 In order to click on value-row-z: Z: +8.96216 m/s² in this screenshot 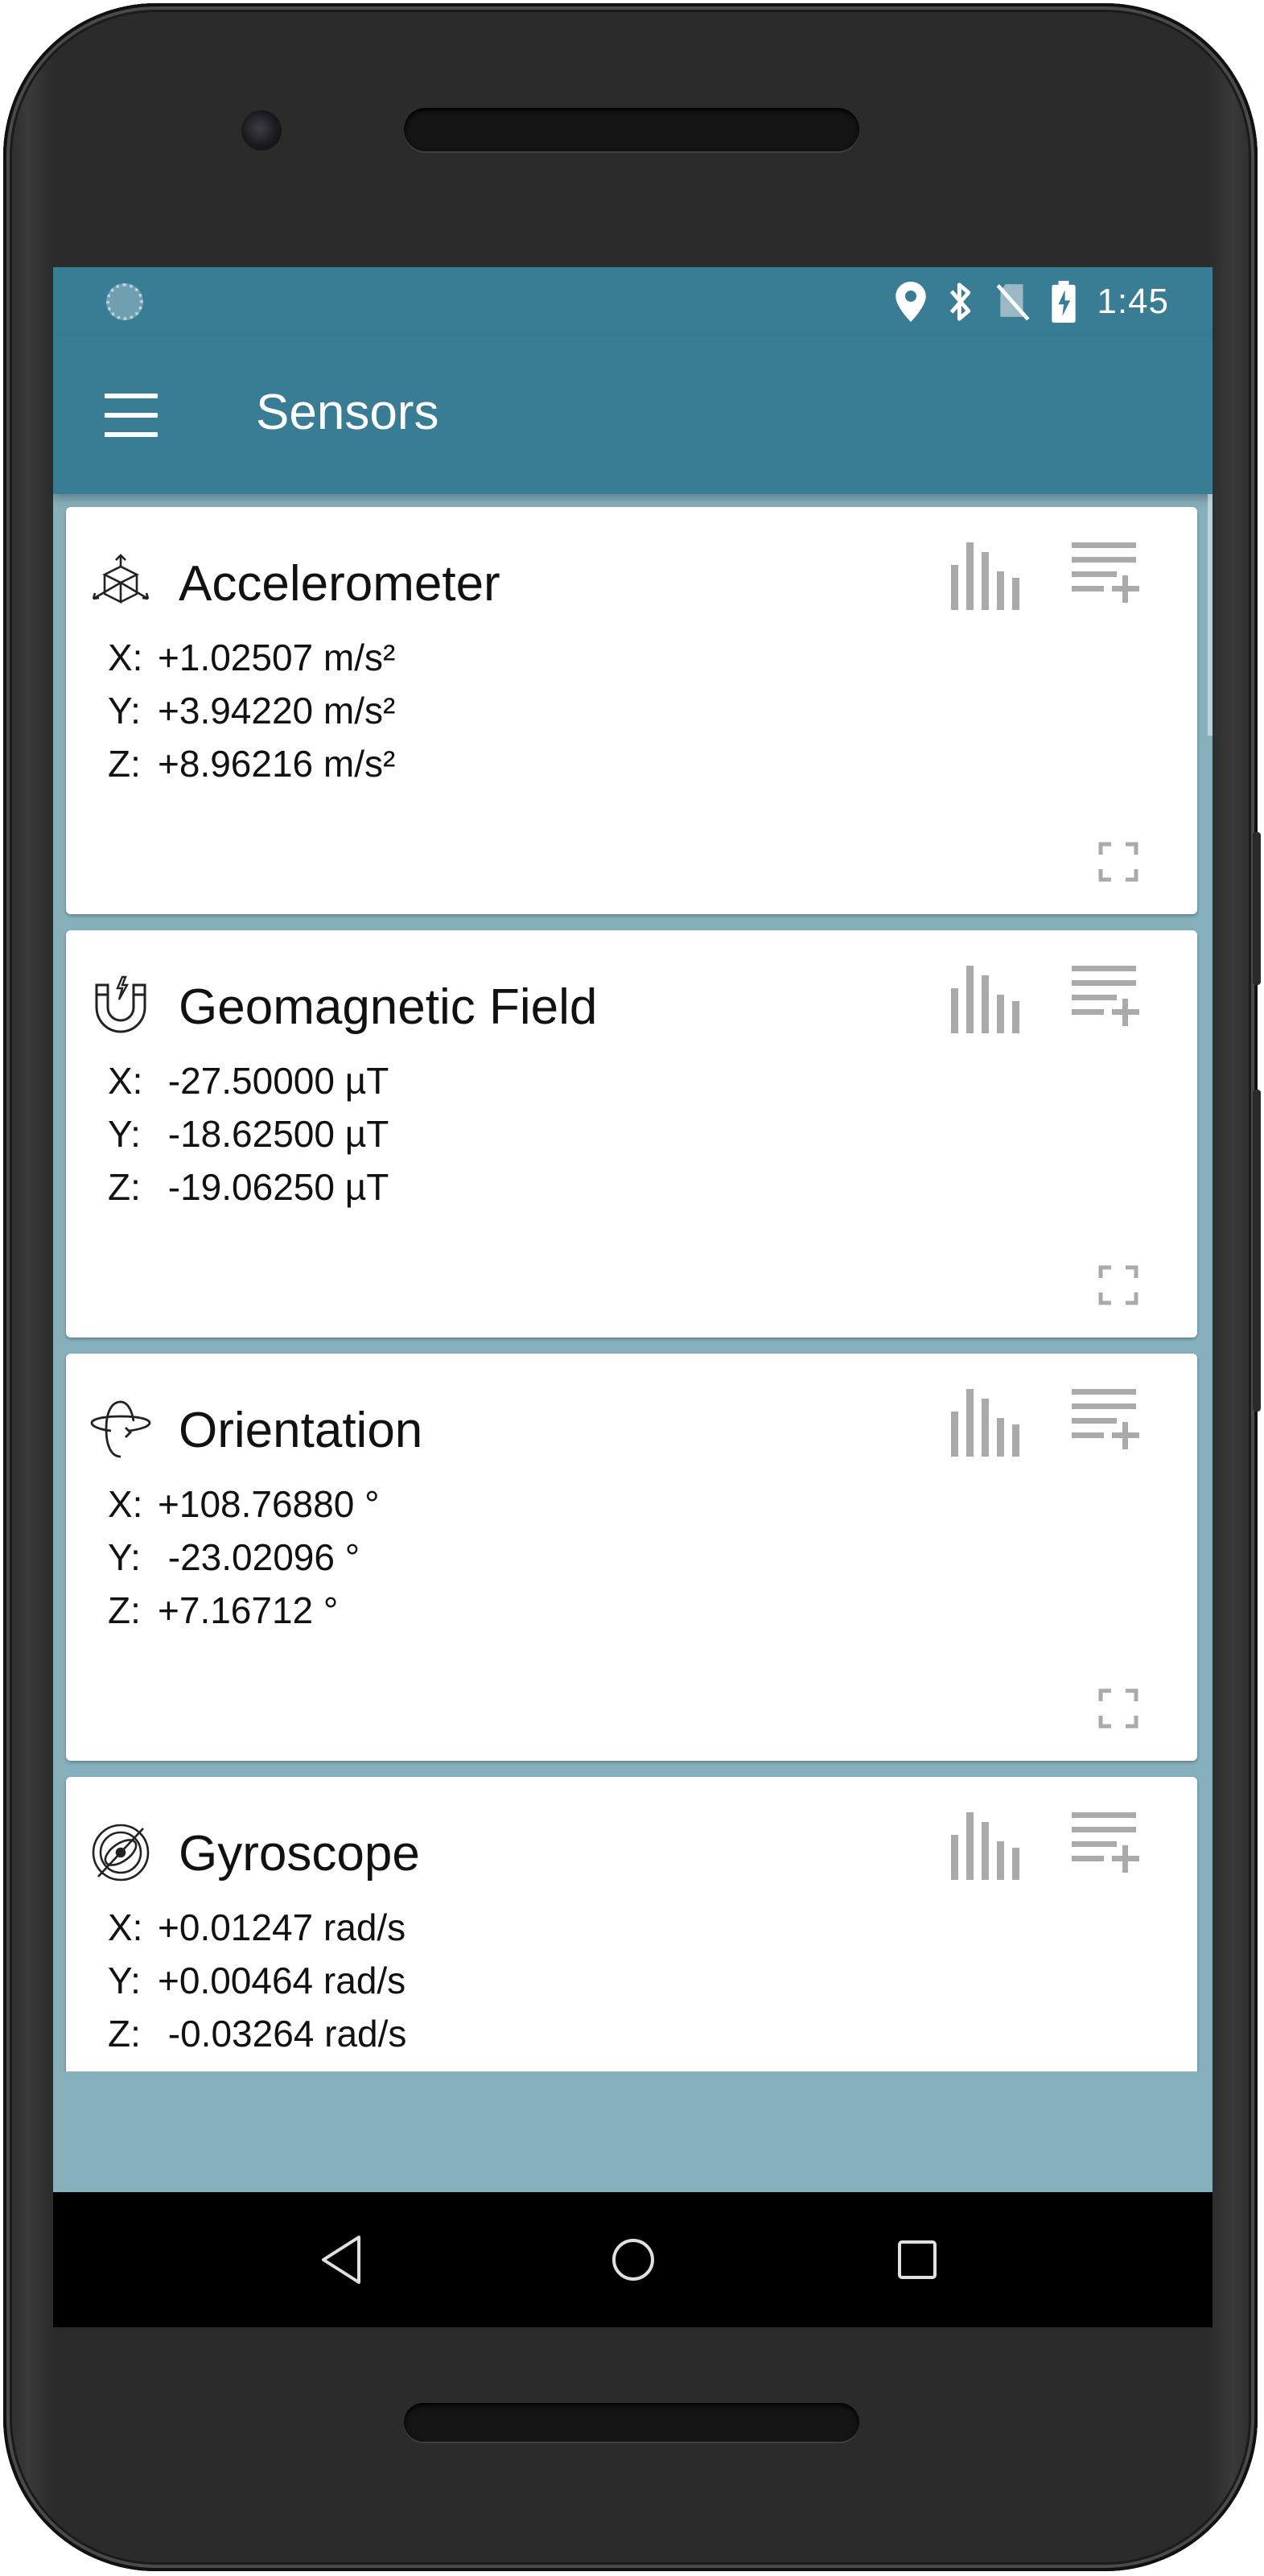, I will do `click(252, 764)`.